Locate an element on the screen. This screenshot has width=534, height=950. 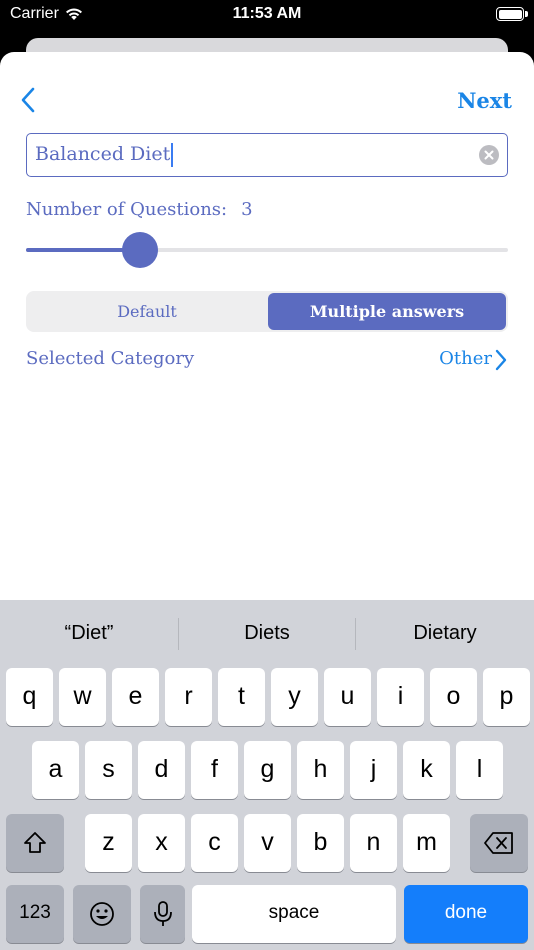
key-i: i is located at coordinates (400, 697).